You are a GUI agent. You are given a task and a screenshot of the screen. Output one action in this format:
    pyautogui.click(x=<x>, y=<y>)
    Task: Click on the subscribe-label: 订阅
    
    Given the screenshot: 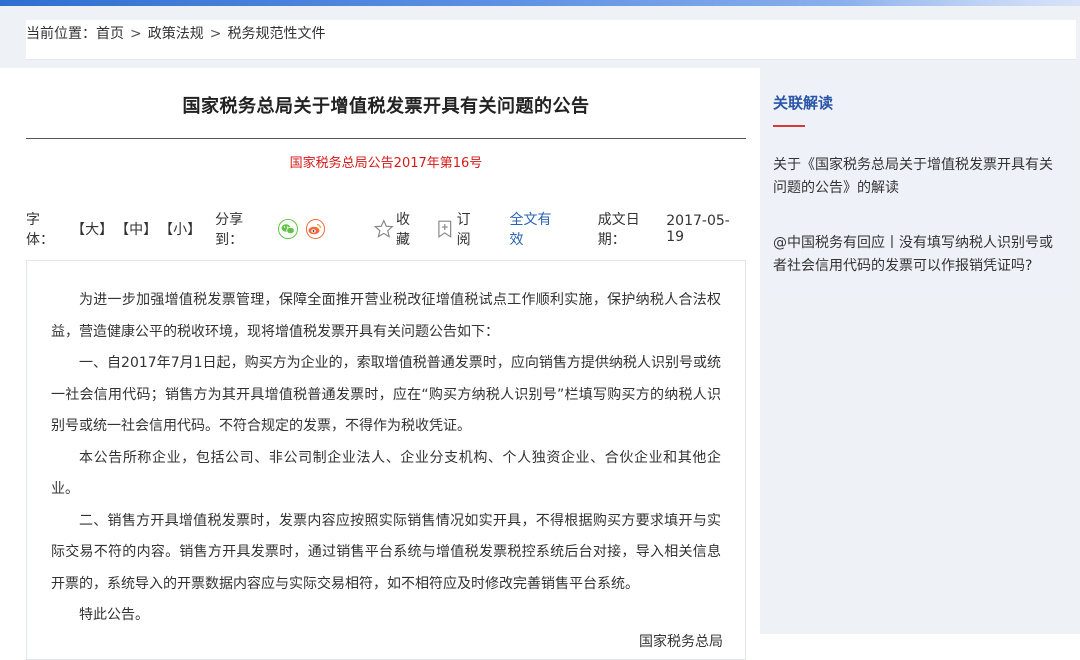 What is the action you would take?
    pyautogui.click(x=463, y=230)
    